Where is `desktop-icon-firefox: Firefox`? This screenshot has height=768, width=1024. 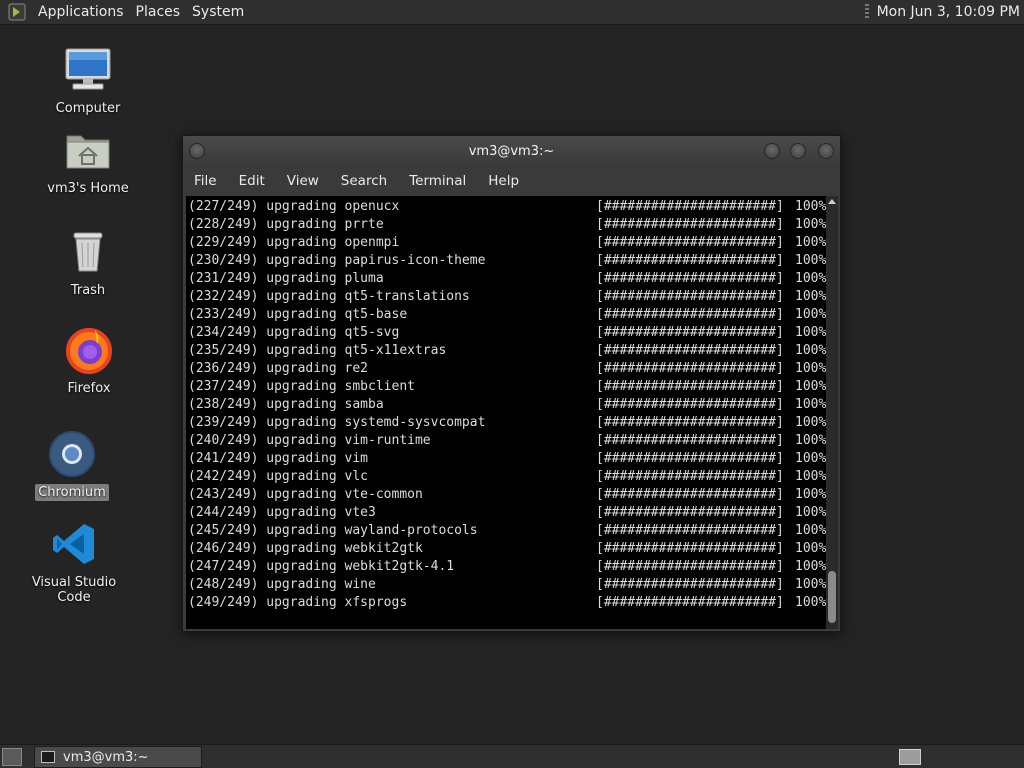 desktop-icon-firefox: Firefox is located at coordinates (89, 361).